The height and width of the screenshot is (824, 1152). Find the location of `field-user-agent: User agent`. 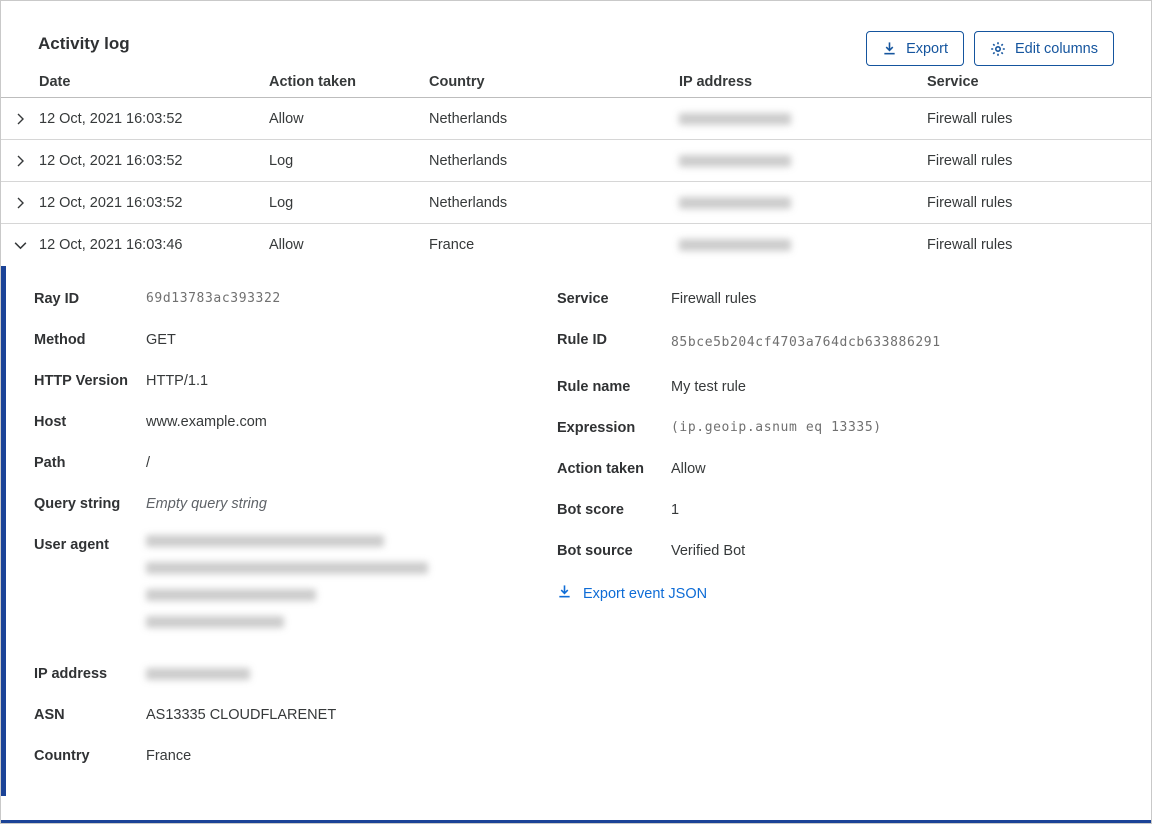

field-user-agent: User agent is located at coordinates (295, 589).